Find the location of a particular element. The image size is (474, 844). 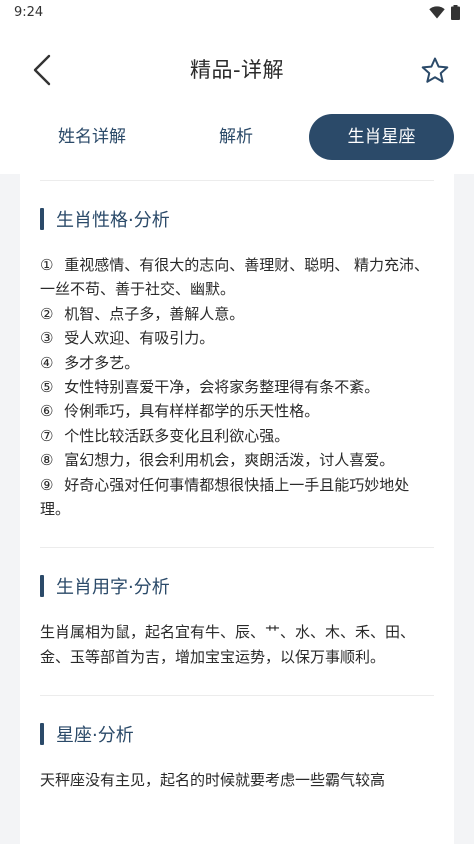

list-item: ③ 受人欢迎、有吸引力。 is located at coordinates (237, 338).